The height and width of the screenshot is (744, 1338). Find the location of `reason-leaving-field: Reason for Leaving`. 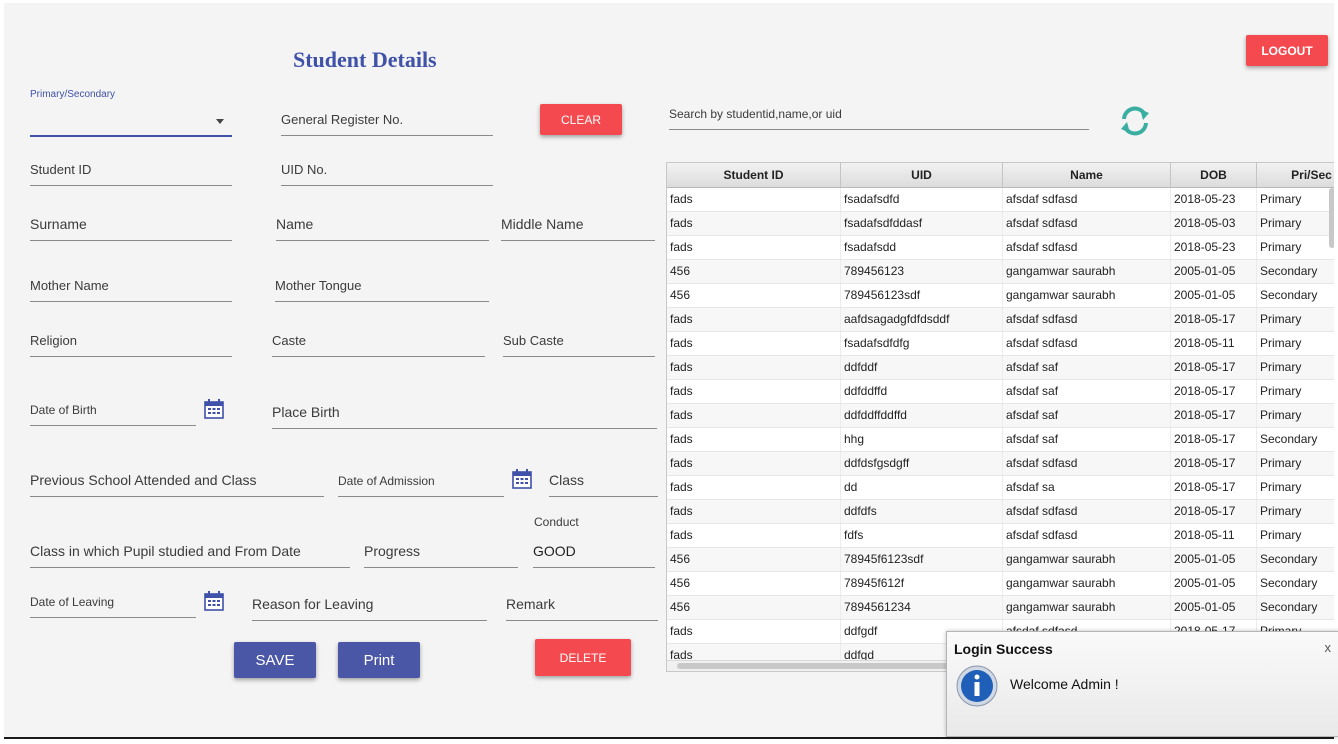

reason-leaving-field: Reason for Leaving is located at coordinates (369, 603).